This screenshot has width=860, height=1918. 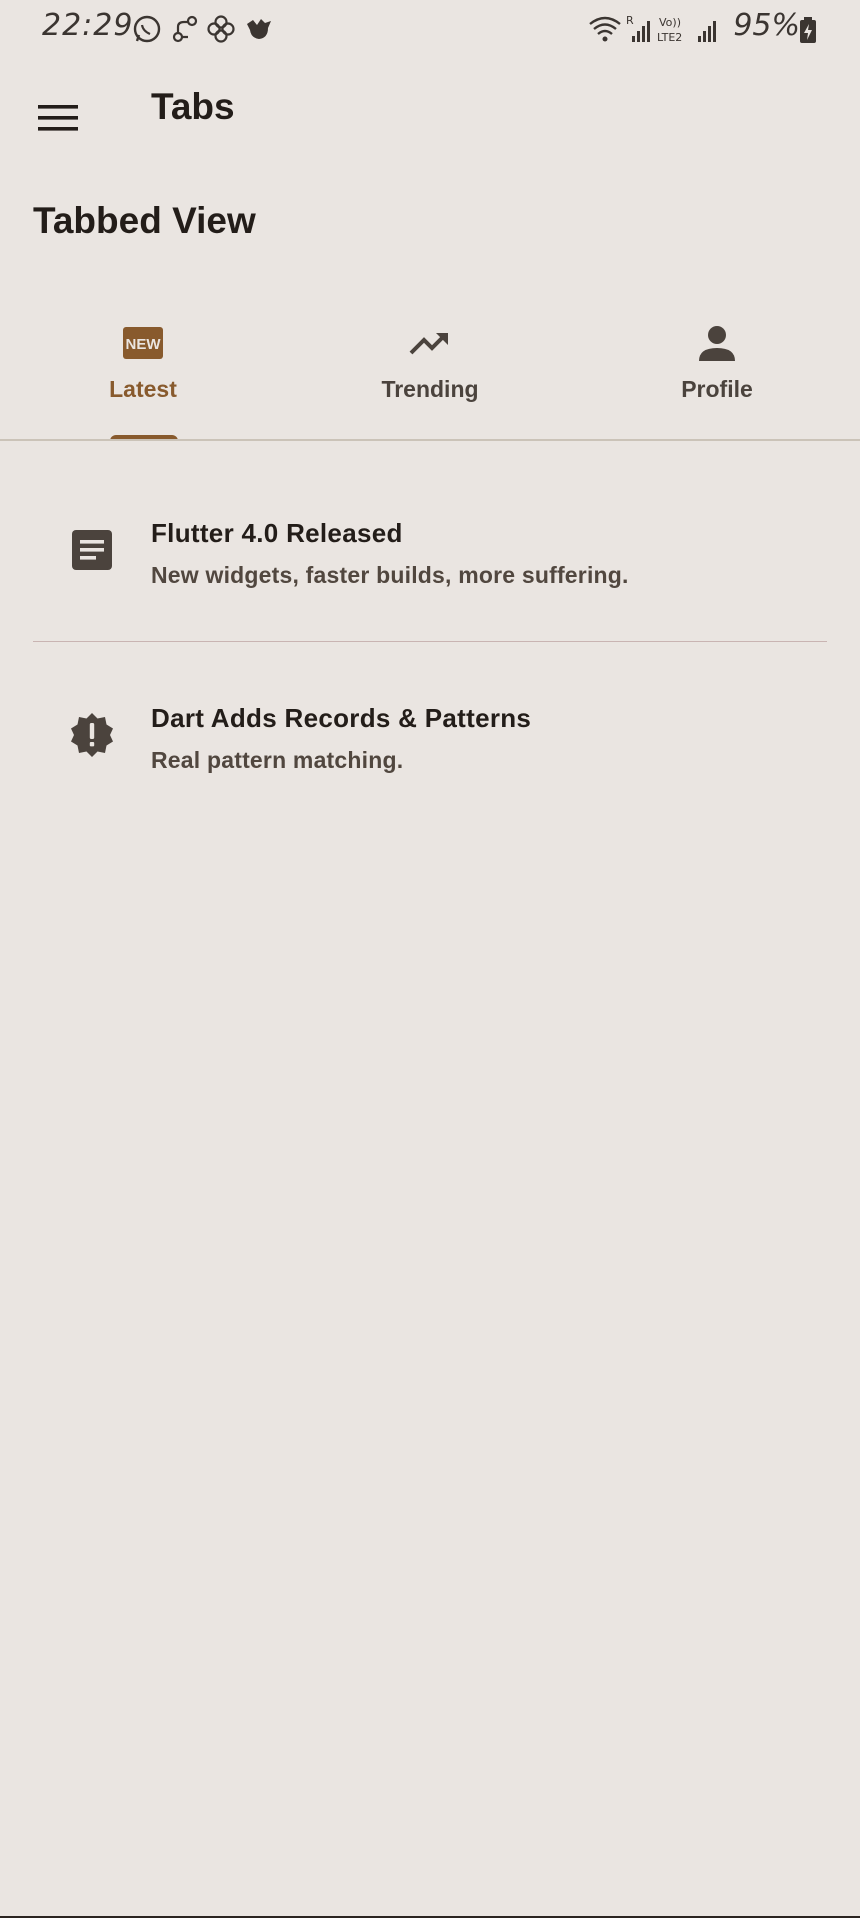 What do you see at coordinates (277, 533) in the screenshot?
I see `list-item-title: Flutter 4.0 Released` at bounding box center [277, 533].